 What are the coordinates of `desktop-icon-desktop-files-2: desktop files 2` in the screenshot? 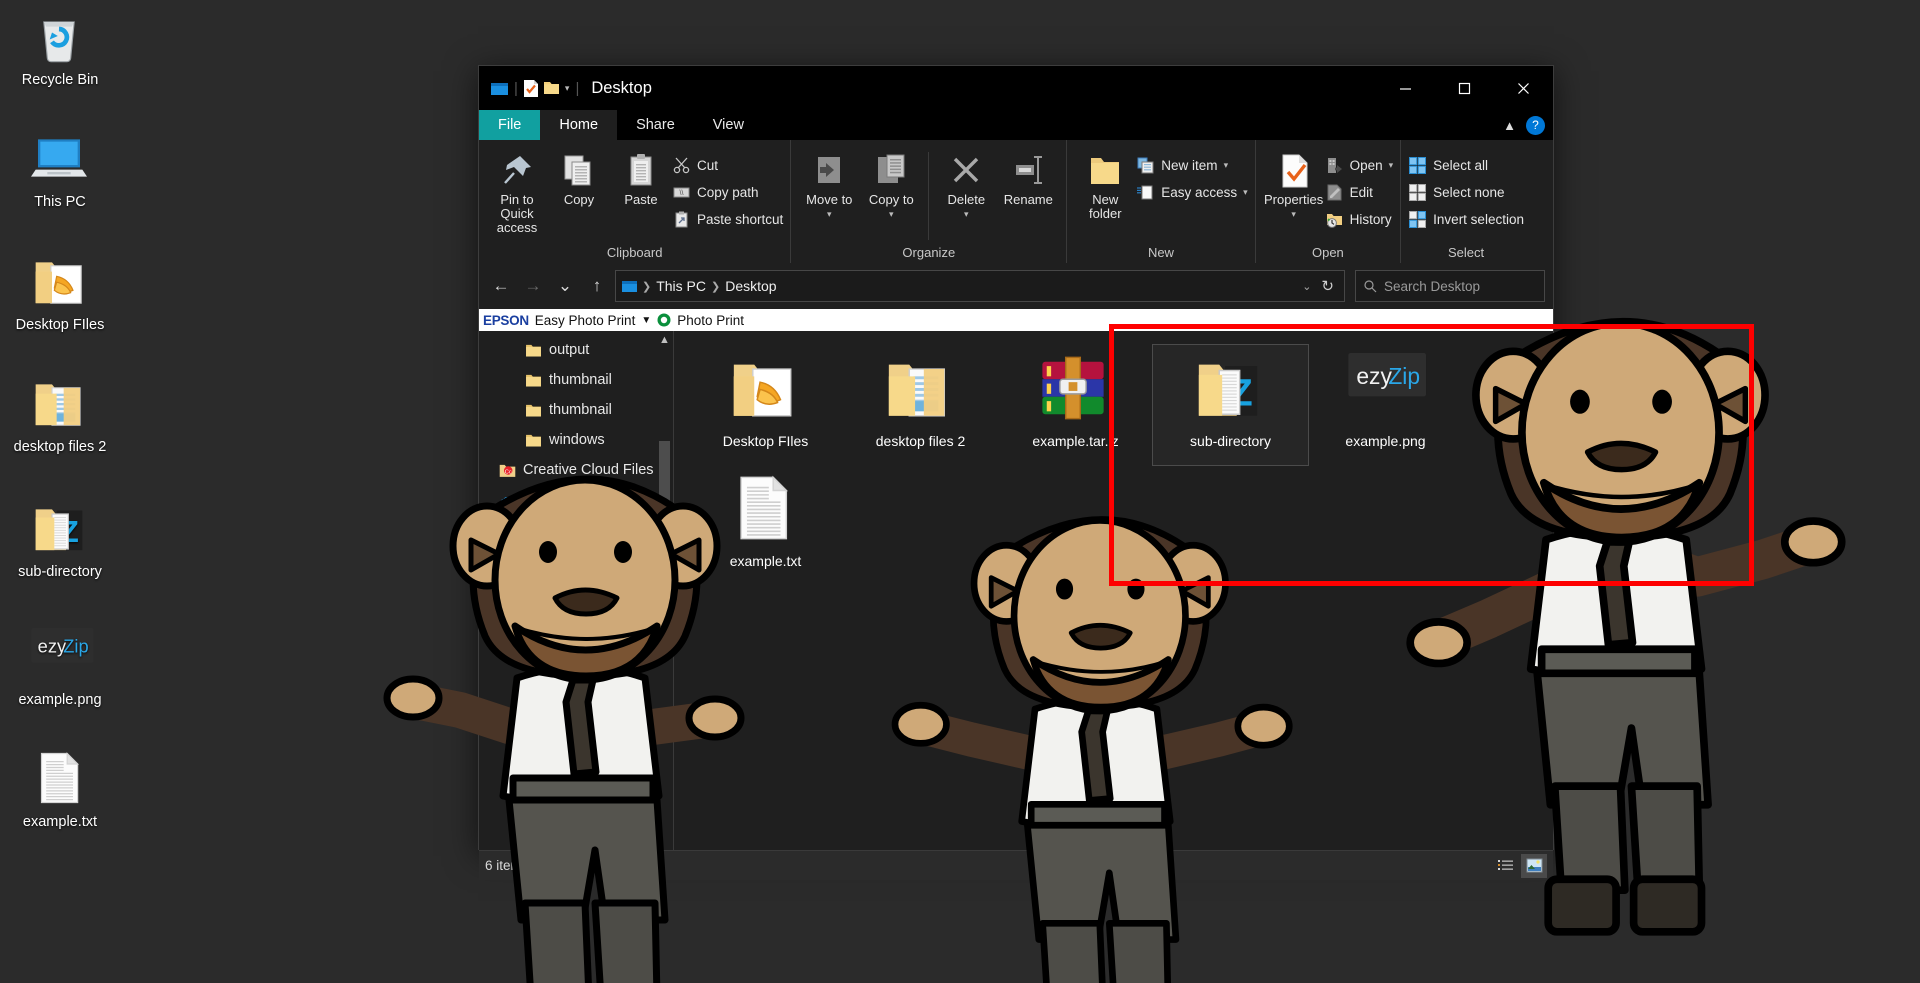 It's located at (60, 415).